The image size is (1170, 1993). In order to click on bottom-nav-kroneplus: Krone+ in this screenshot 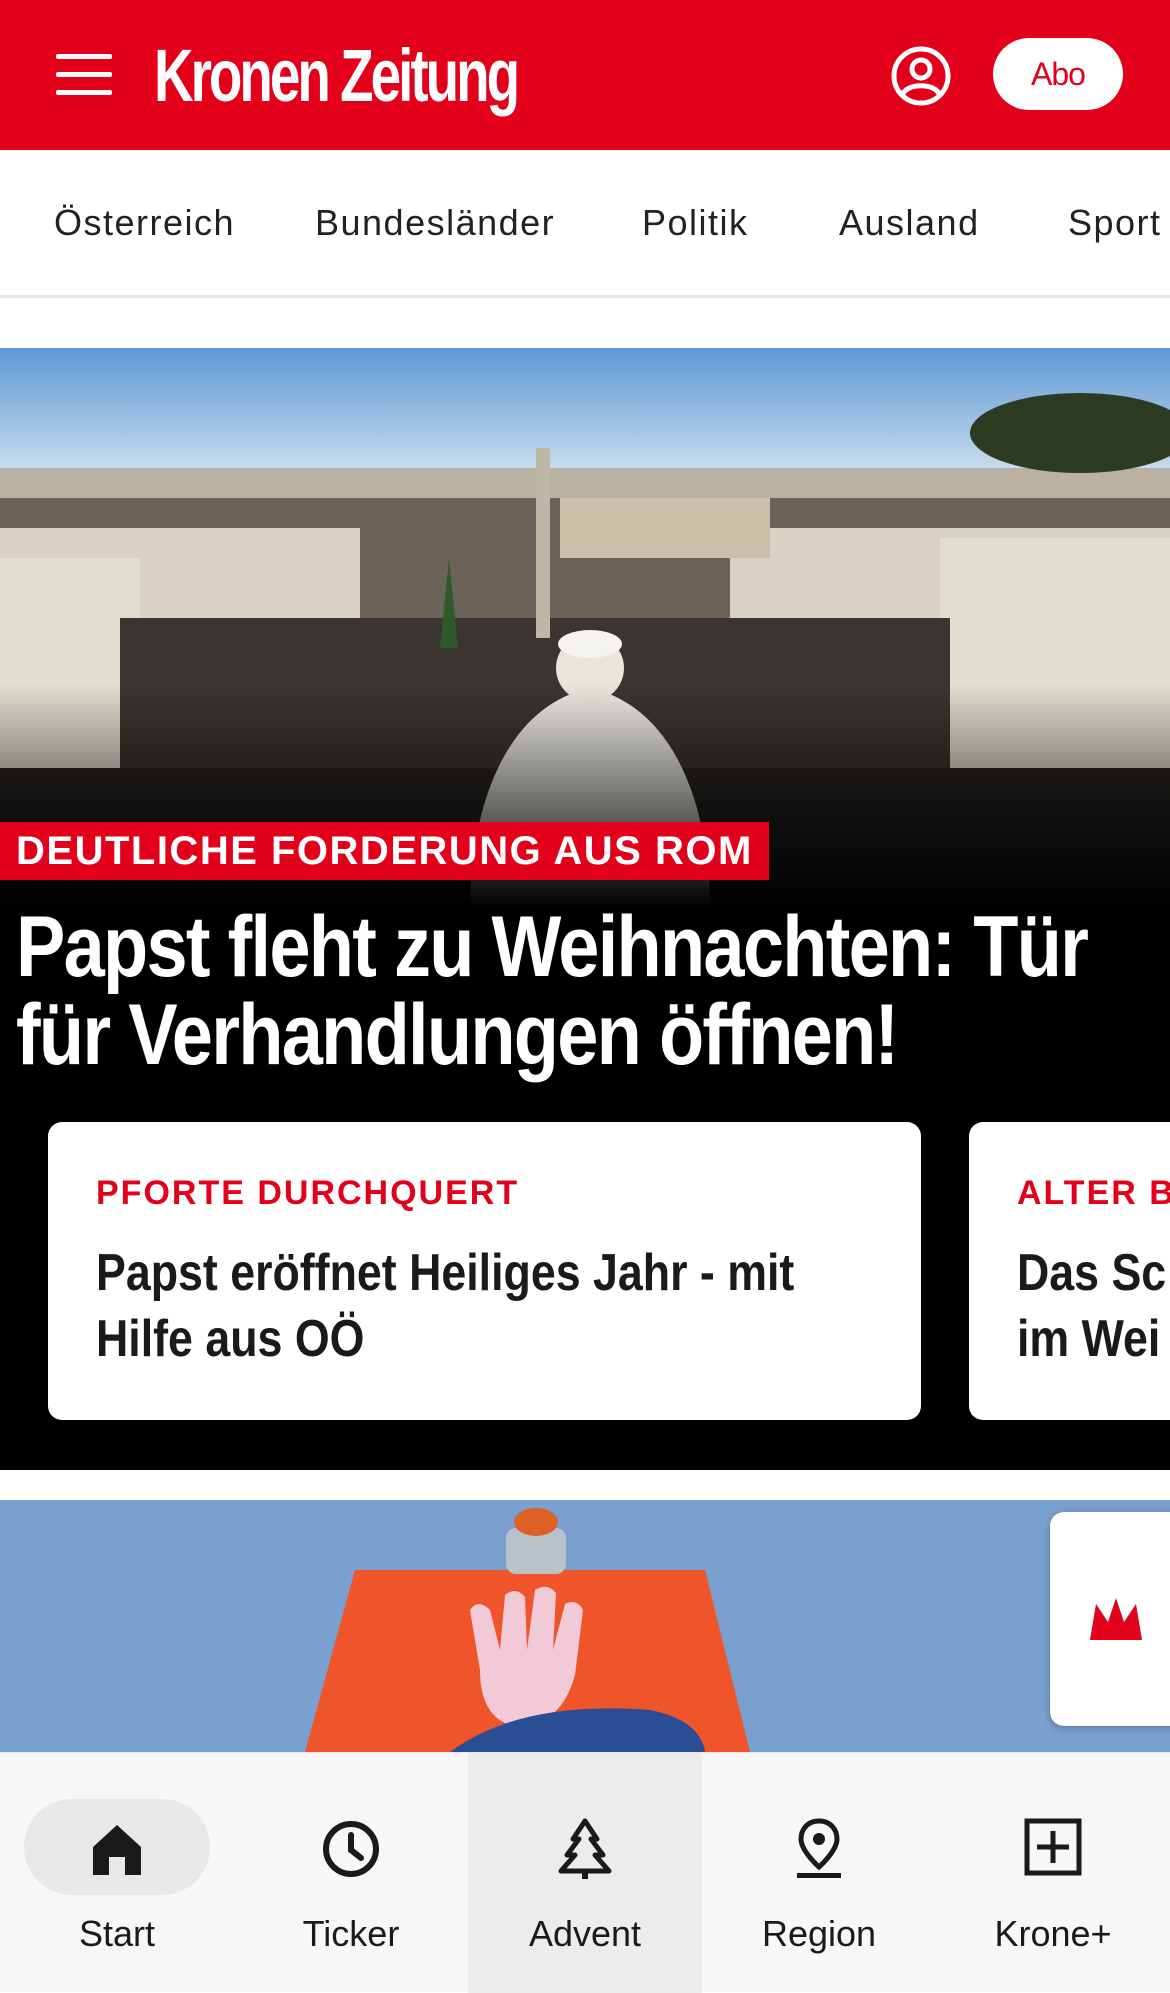, I will do `click(1053, 1873)`.